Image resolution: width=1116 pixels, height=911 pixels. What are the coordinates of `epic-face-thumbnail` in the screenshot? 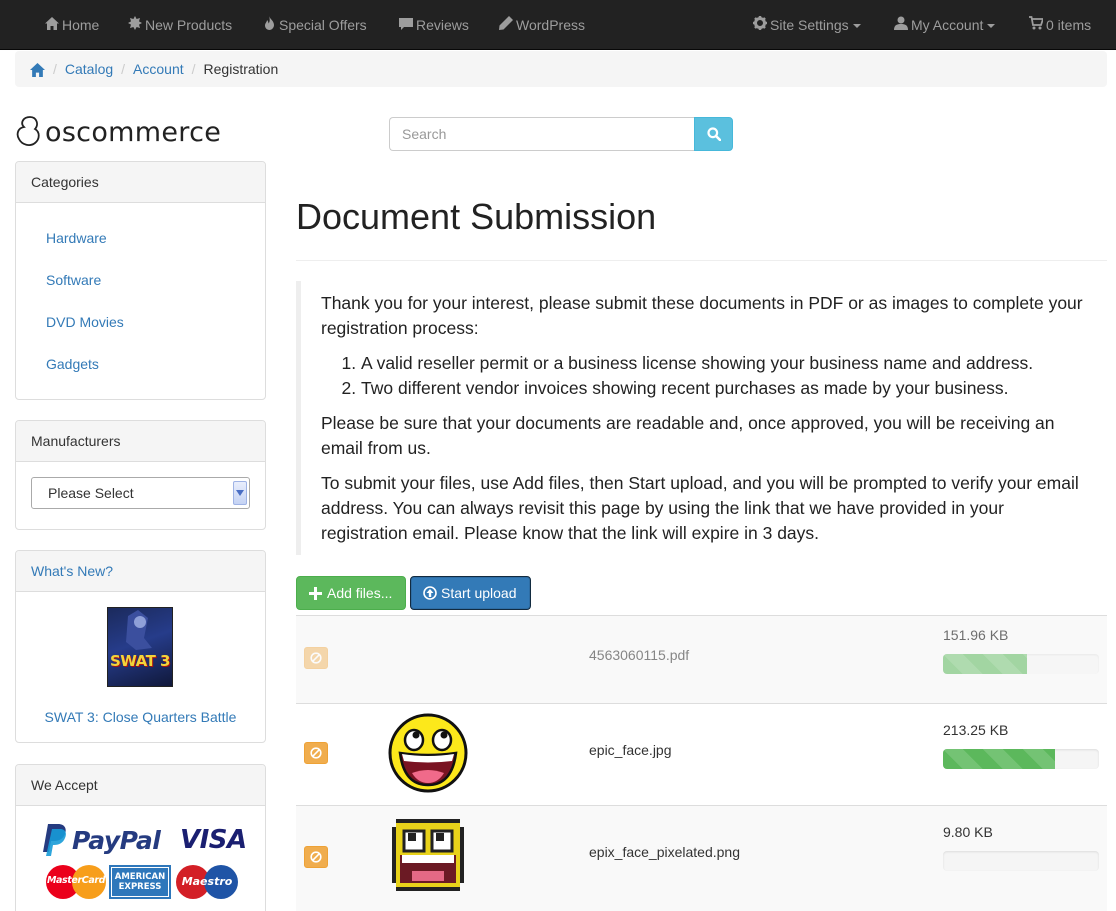 It's located at (428, 753).